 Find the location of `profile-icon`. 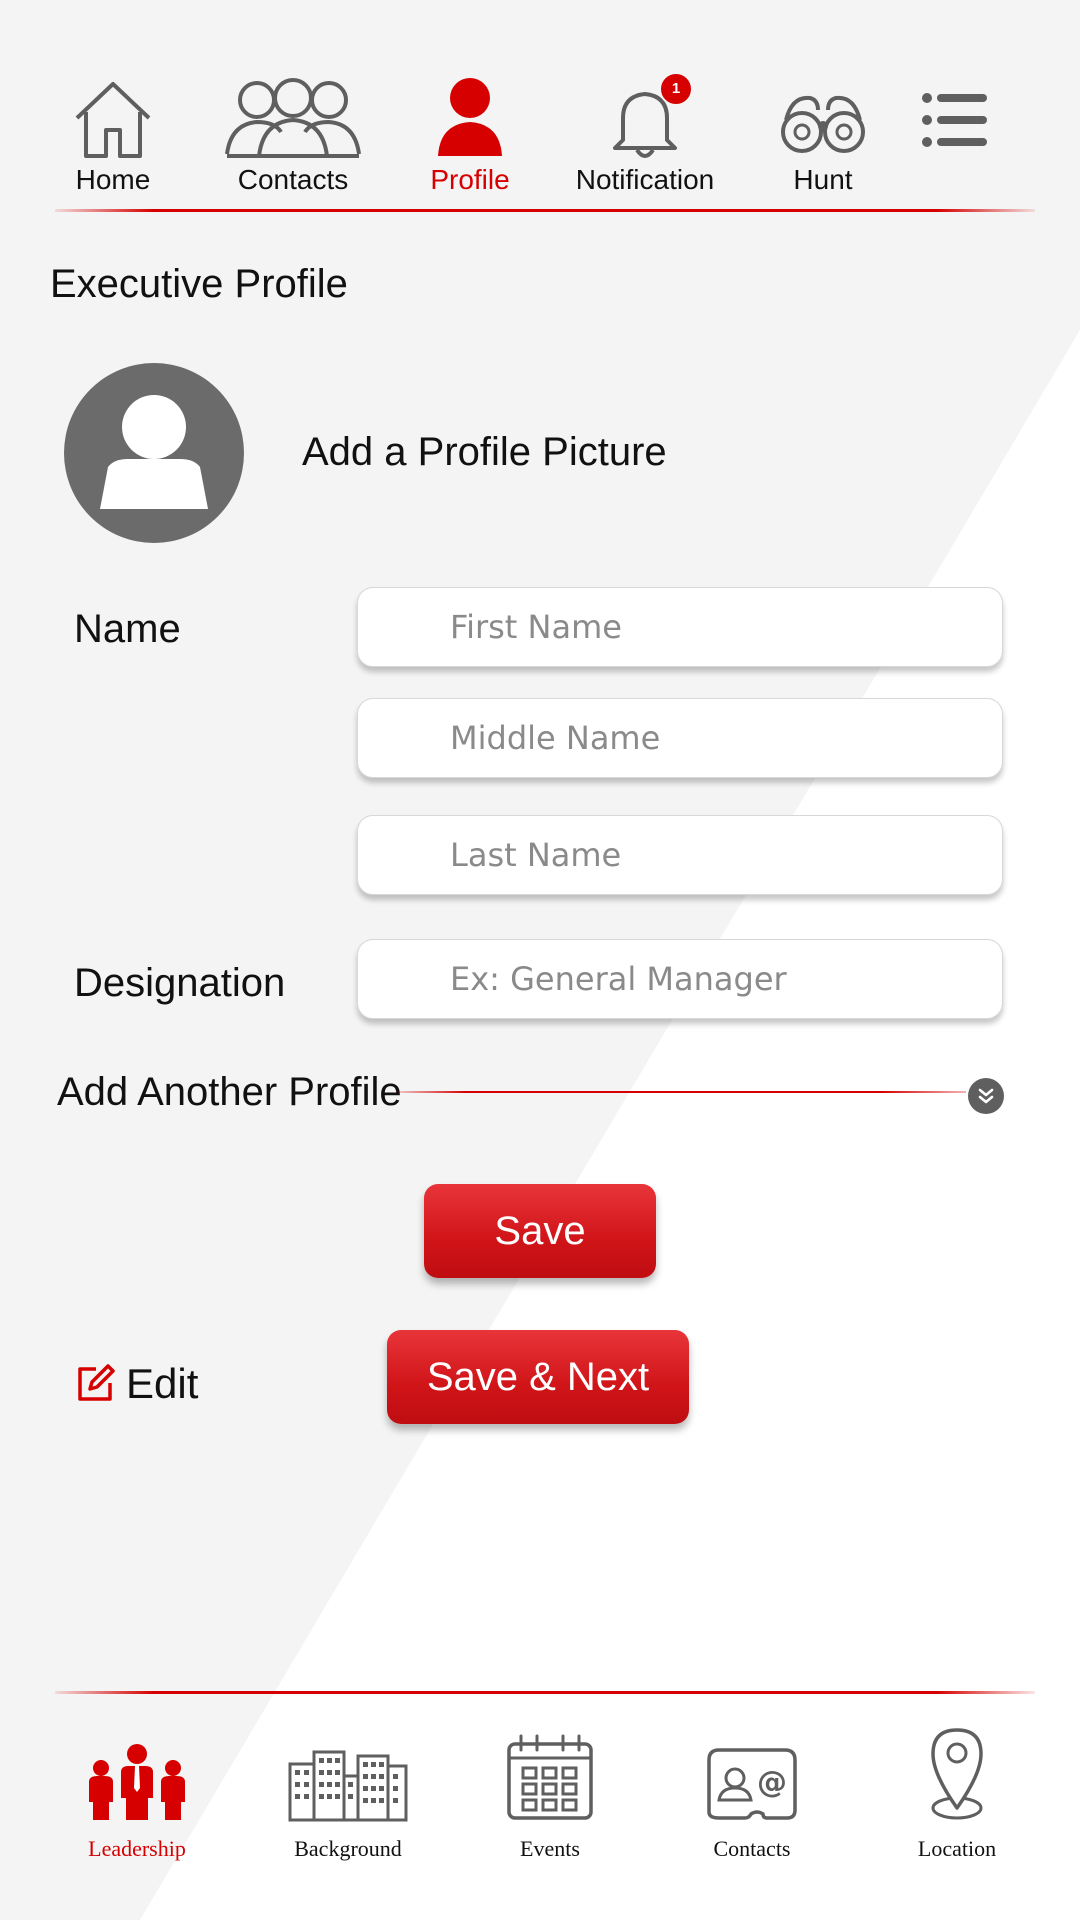

profile-icon is located at coordinates (470, 117).